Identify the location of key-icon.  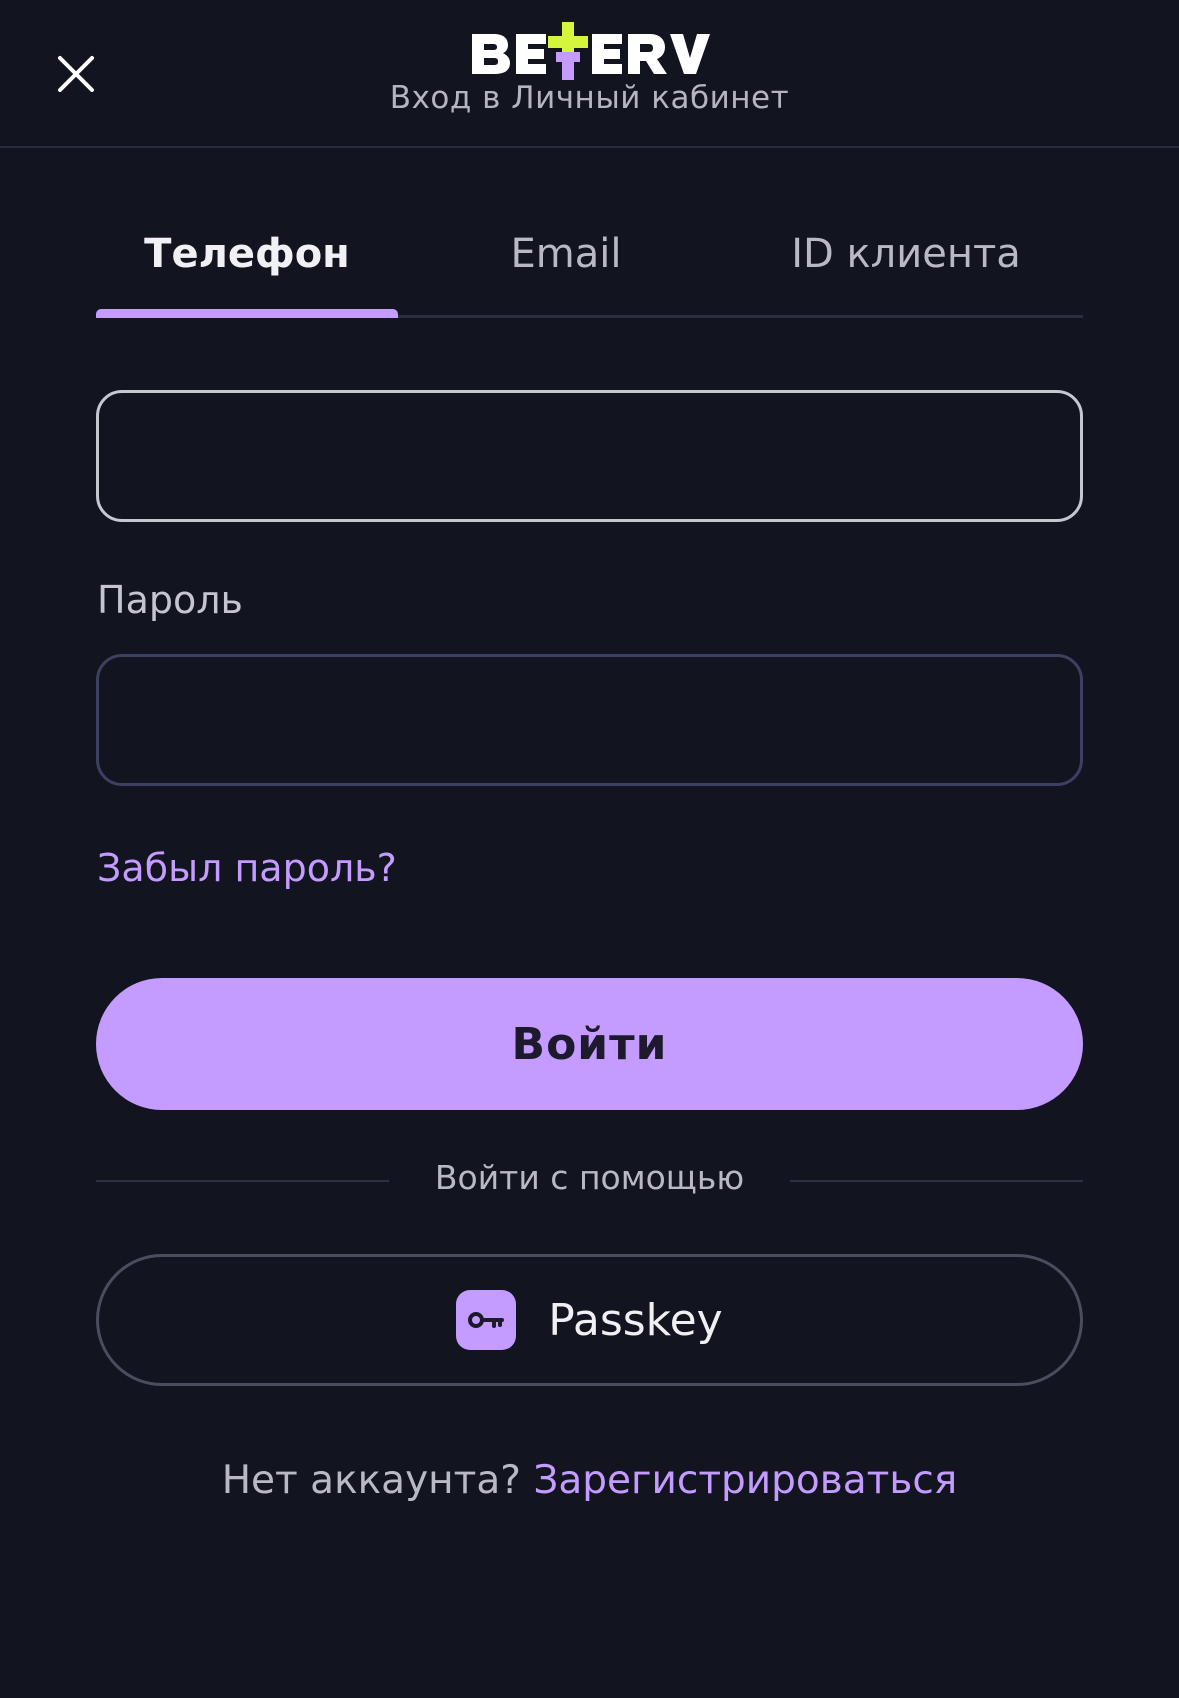
(486, 1320).